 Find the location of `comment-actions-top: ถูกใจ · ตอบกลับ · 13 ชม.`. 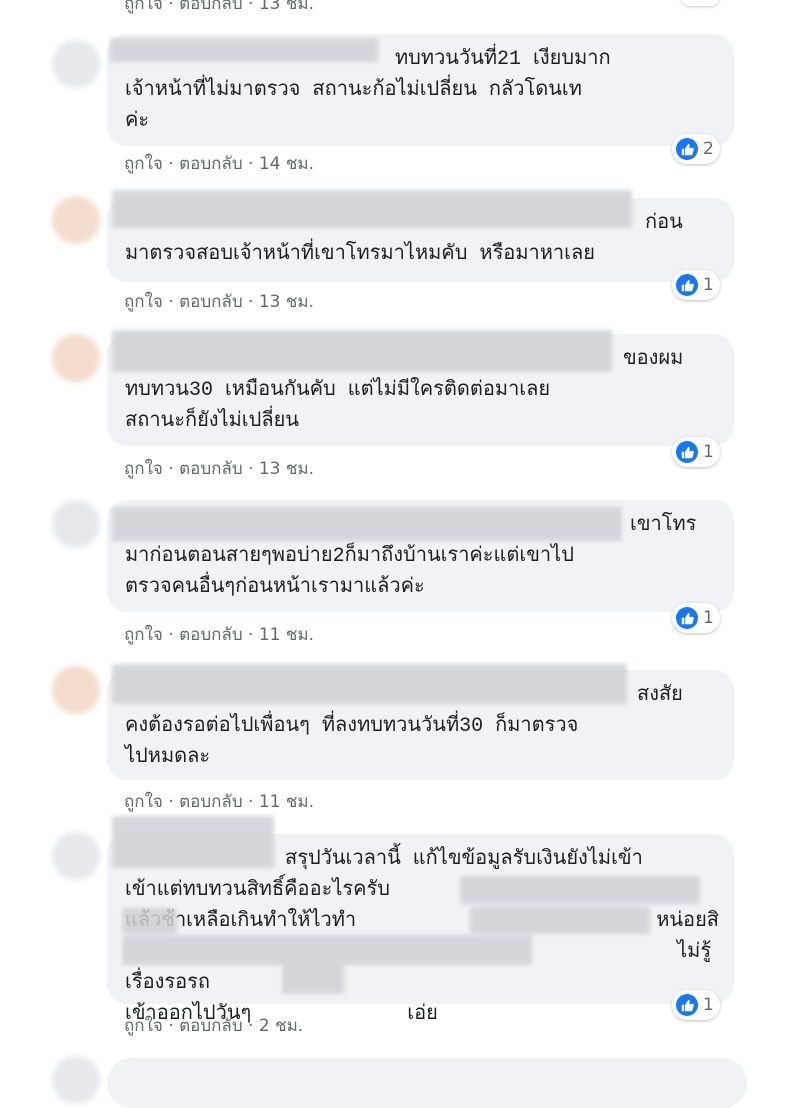

comment-actions-top: ถูกใจ · ตอบกลับ · 13 ชม. is located at coordinates (219, 8).